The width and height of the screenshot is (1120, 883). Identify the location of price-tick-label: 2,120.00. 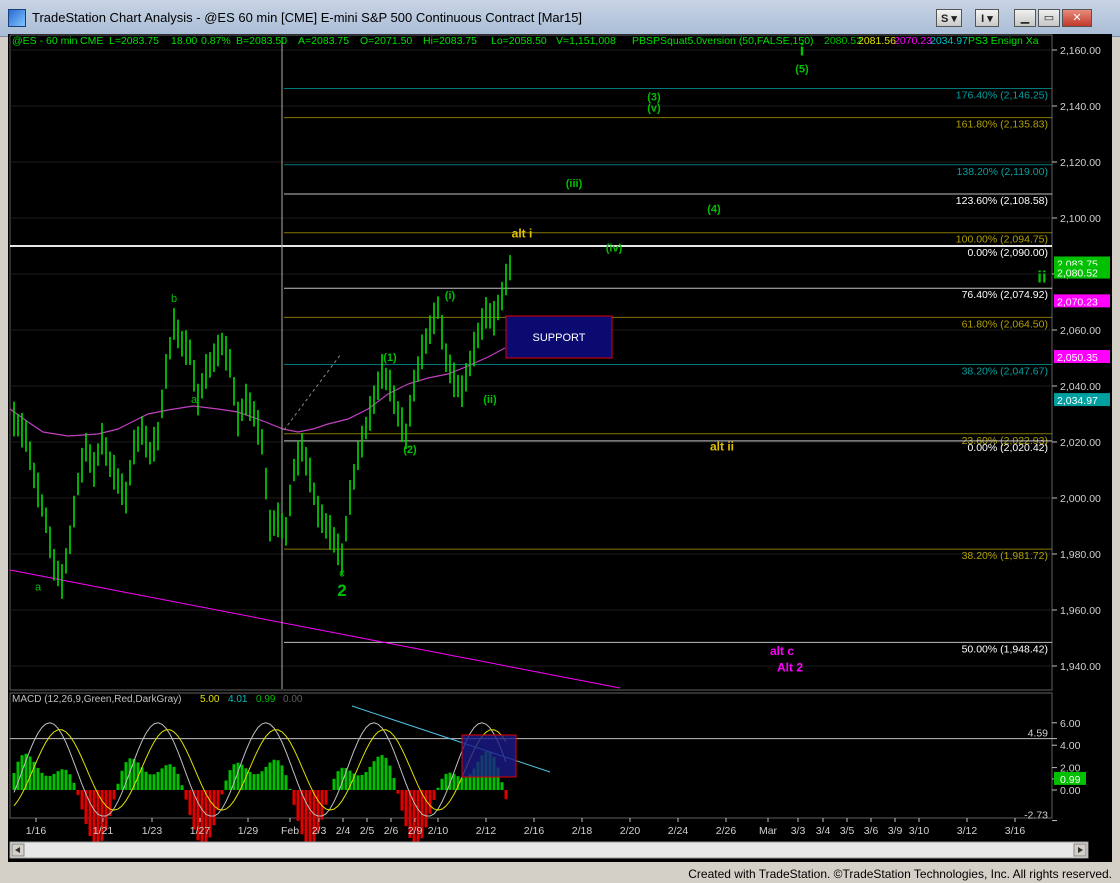
(1080, 163).